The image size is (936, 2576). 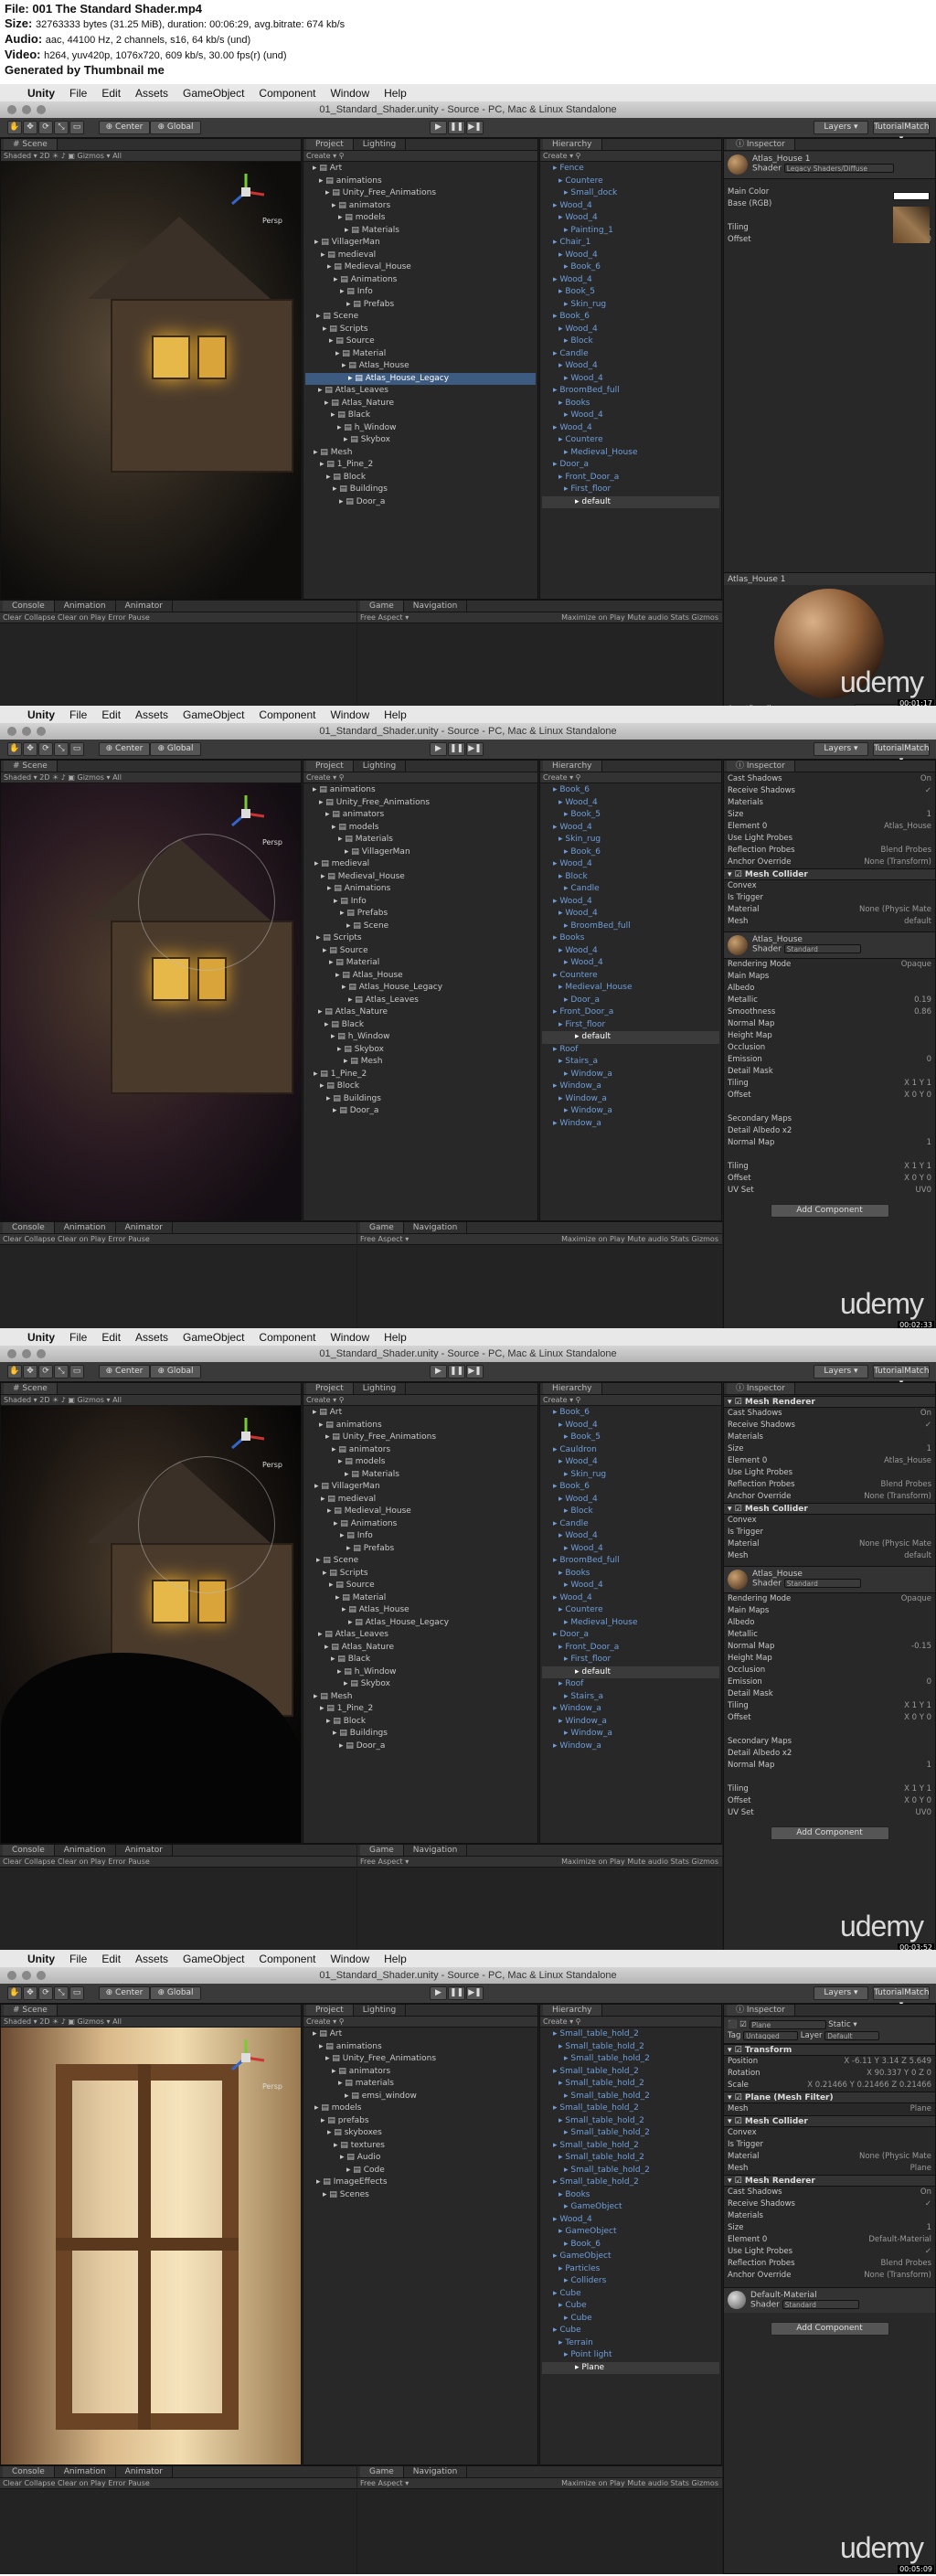 What do you see at coordinates (385, 617) in the screenshot?
I see `aspect-dropdown: Free Aspect ▾` at bounding box center [385, 617].